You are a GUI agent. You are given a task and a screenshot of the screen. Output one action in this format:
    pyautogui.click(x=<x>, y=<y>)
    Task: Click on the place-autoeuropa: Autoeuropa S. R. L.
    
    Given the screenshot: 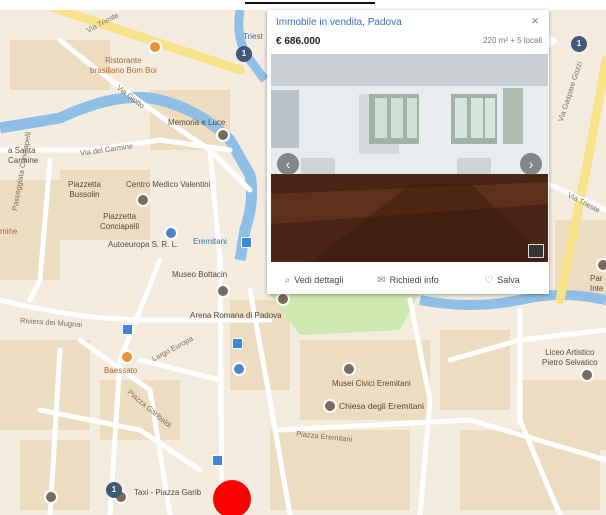 What is the action you would take?
    pyautogui.click(x=143, y=245)
    